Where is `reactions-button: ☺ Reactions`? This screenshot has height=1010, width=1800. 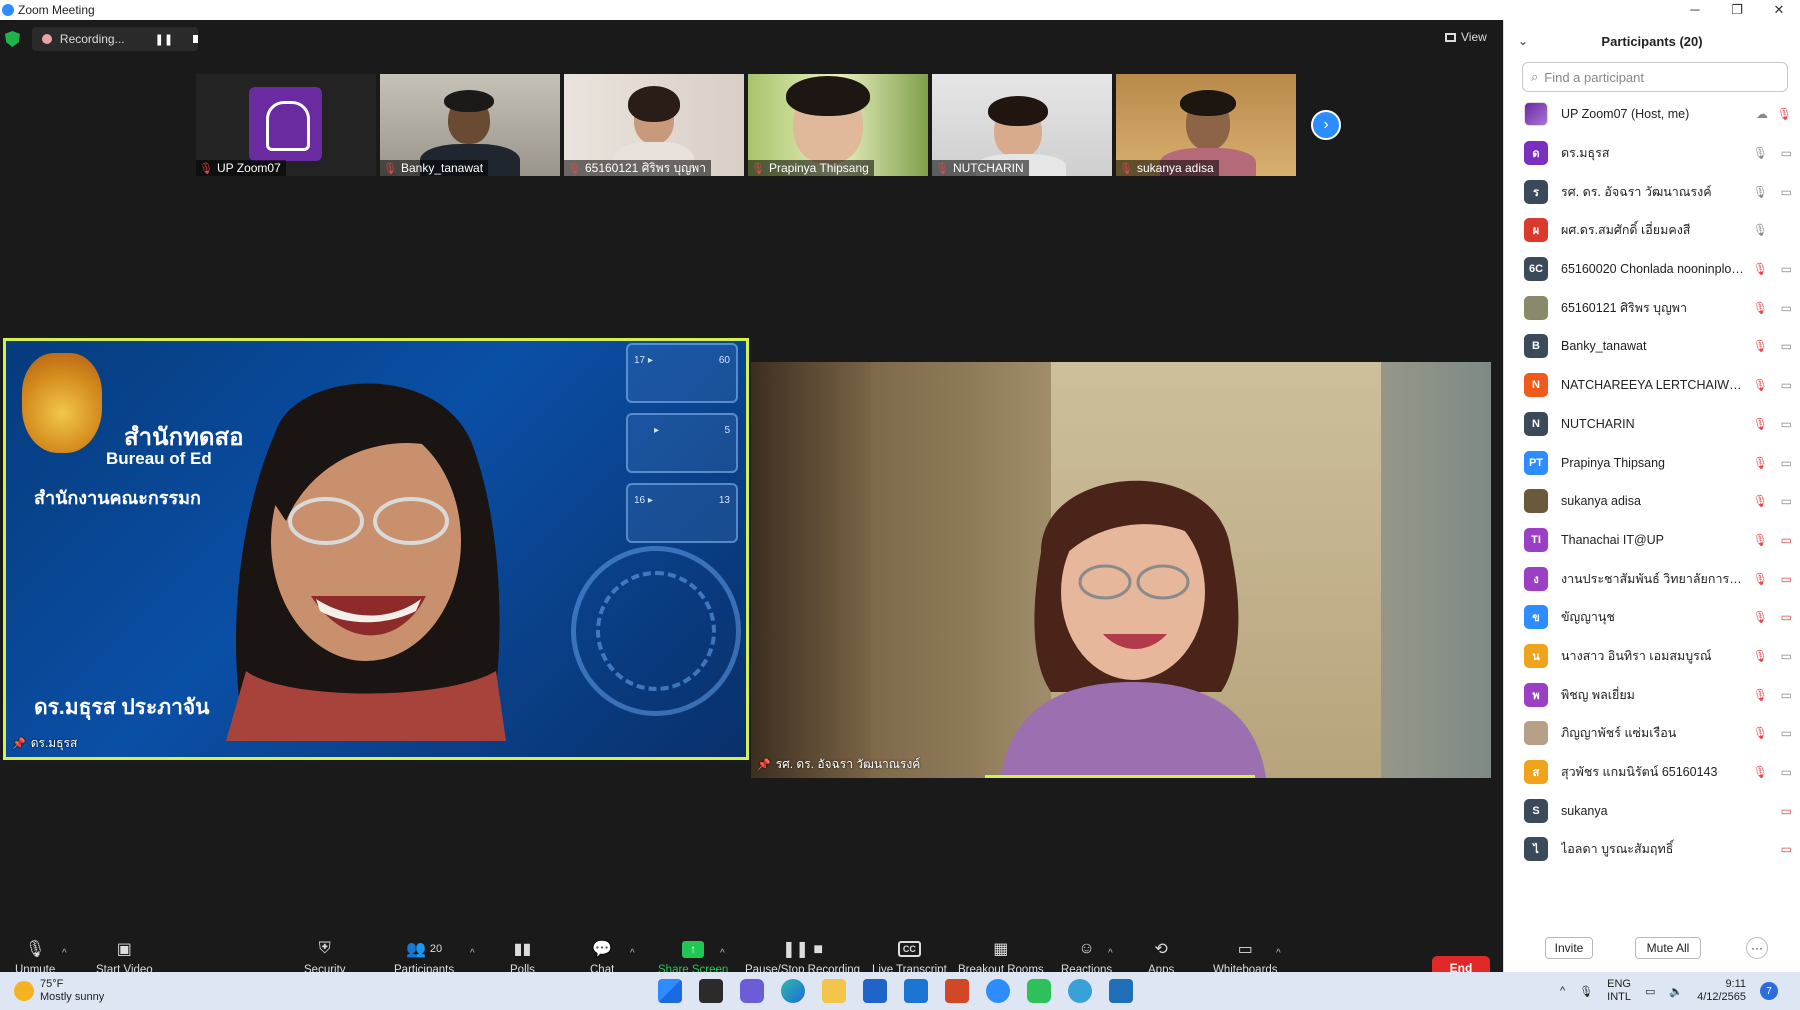 reactions-button: ☺ Reactions is located at coordinates (1086, 958).